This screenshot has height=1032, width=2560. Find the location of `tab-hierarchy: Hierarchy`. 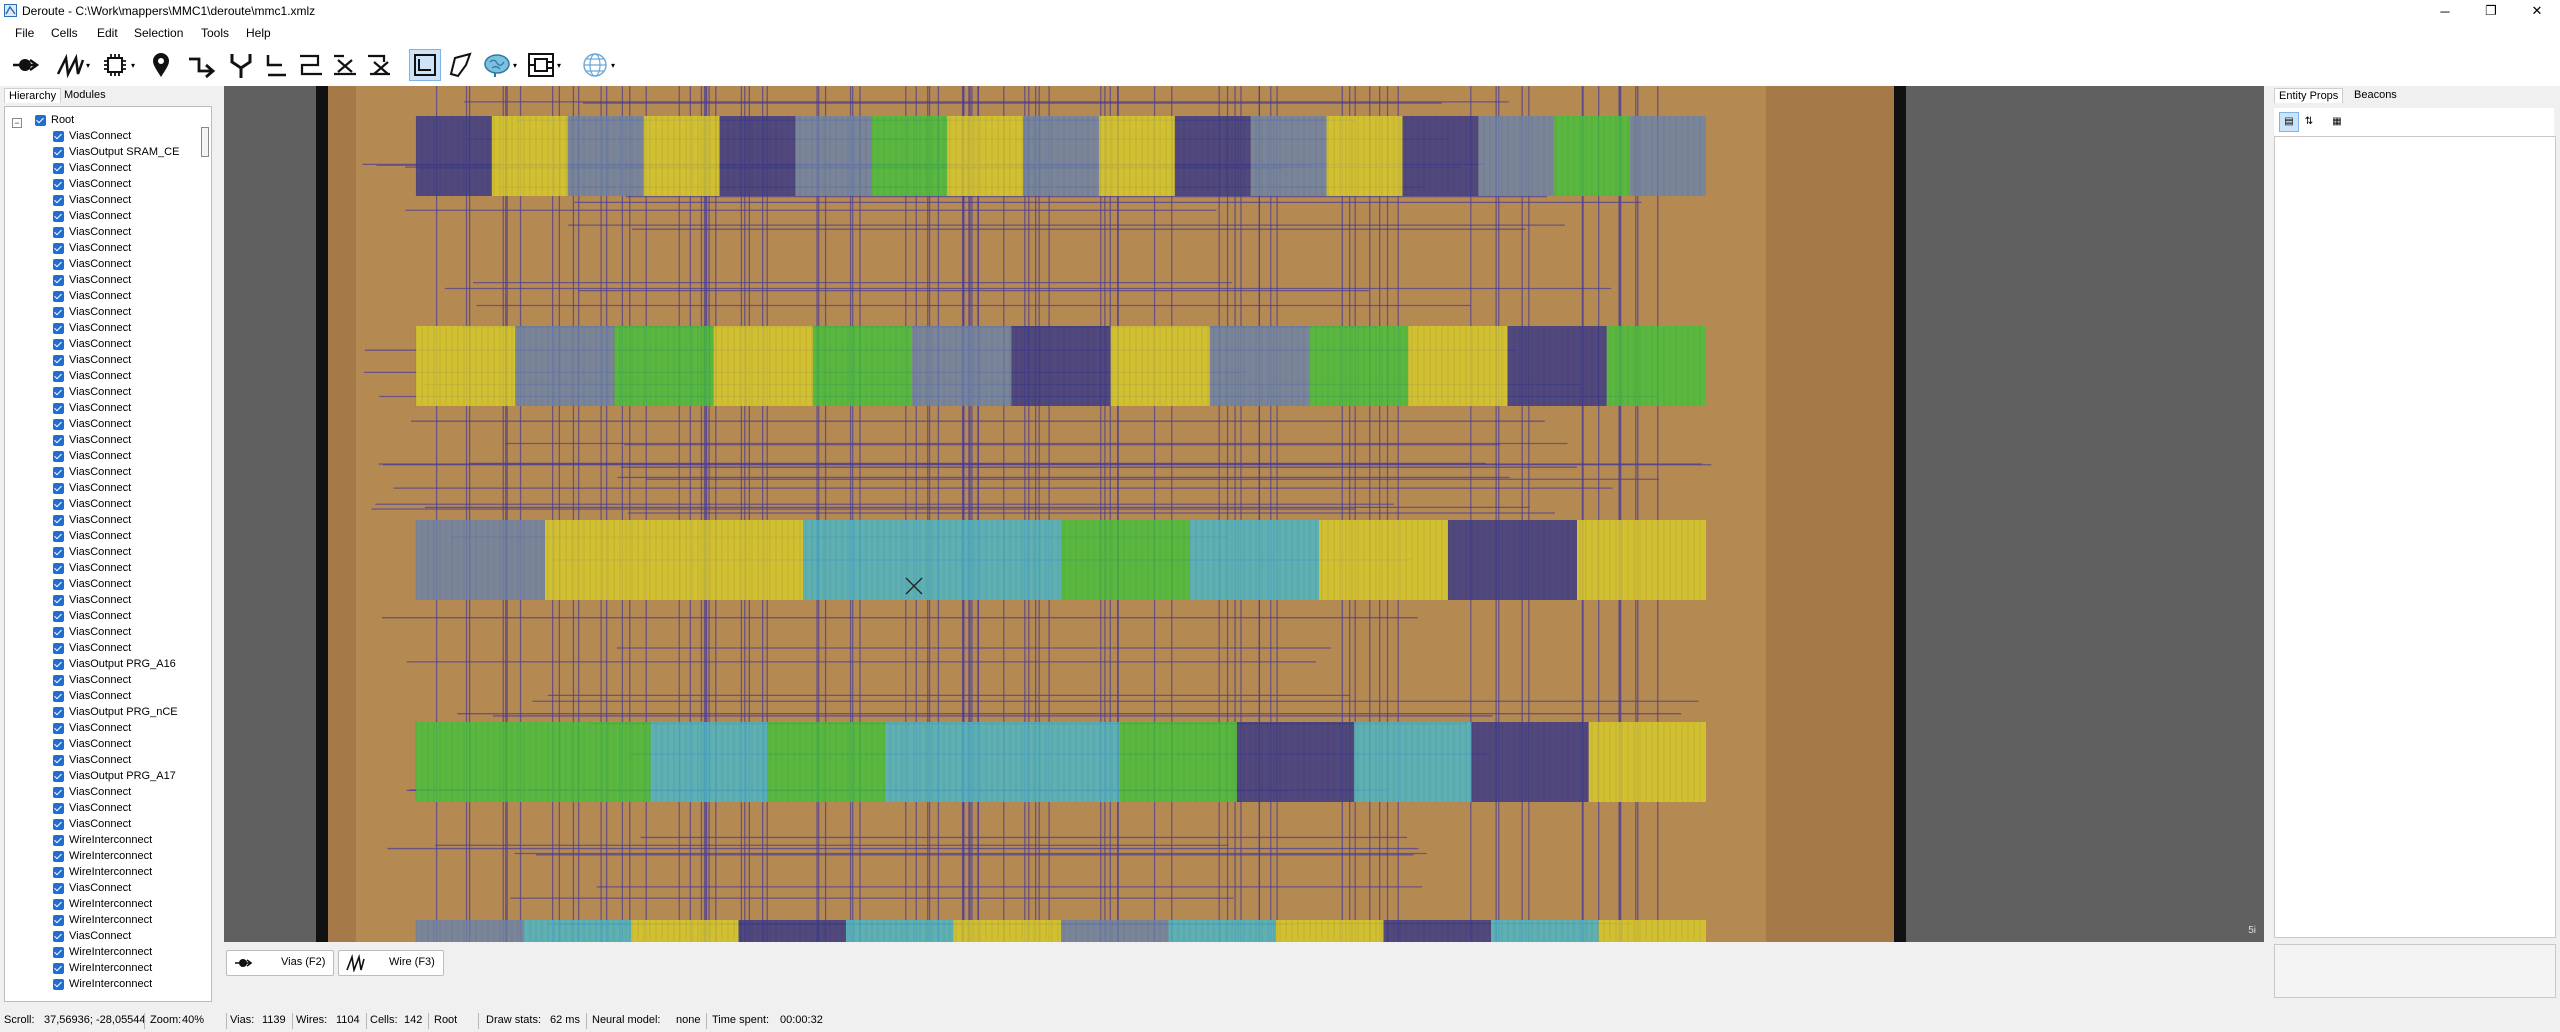

tab-hierarchy: Hierarchy is located at coordinates (33, 95).